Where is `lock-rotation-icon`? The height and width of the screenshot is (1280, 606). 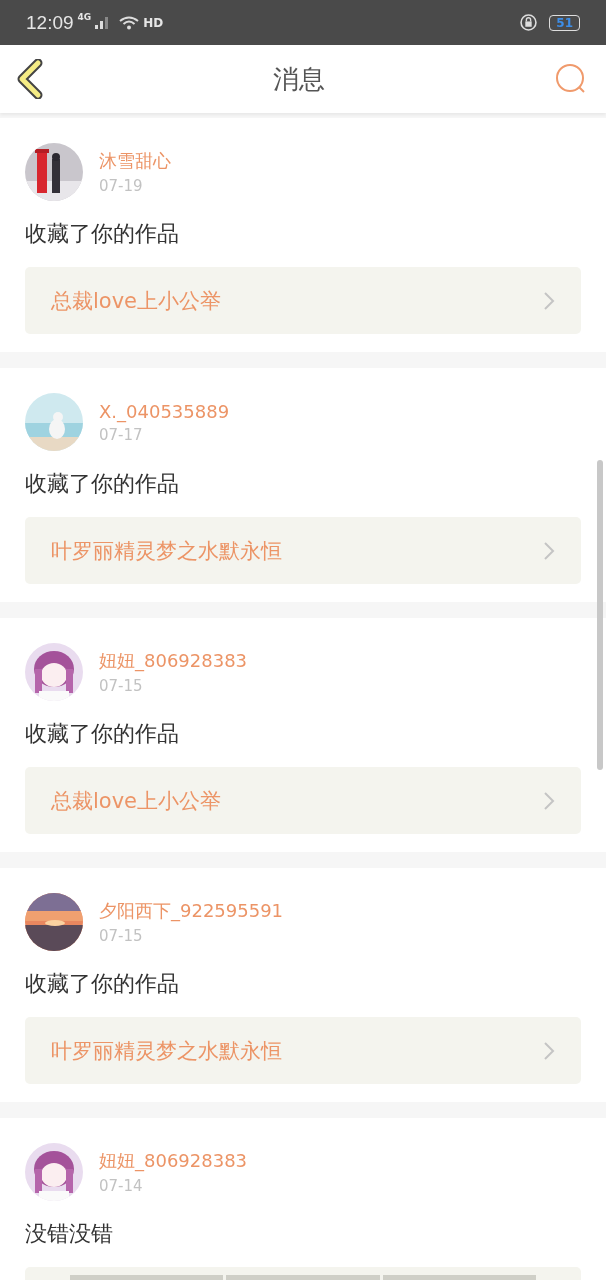
lock-rotation-icon is located at coordinates (529, 22).